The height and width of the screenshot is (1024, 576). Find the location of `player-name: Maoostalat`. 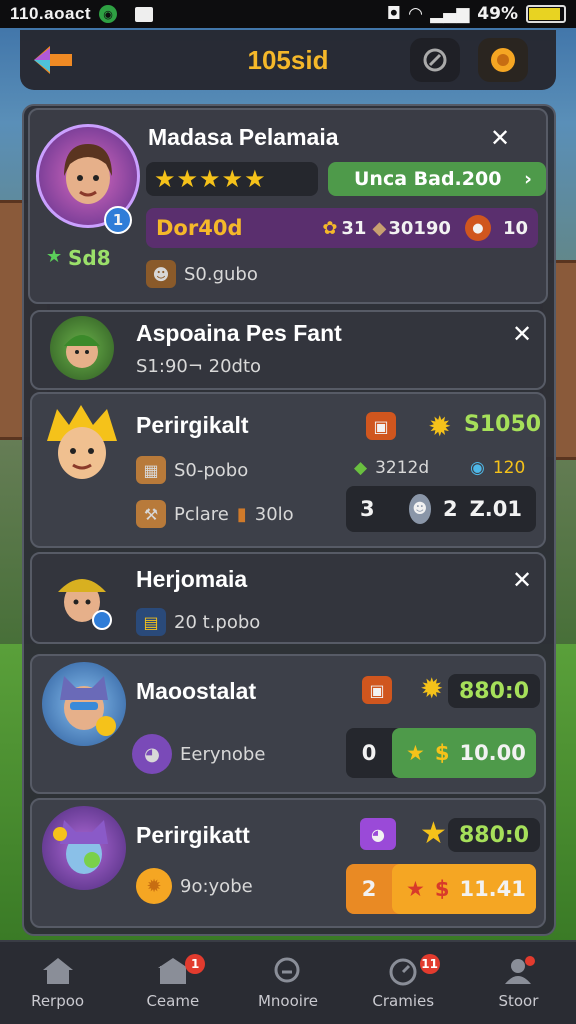

player-name: Maoostalat is located at coordinates (196, 691).